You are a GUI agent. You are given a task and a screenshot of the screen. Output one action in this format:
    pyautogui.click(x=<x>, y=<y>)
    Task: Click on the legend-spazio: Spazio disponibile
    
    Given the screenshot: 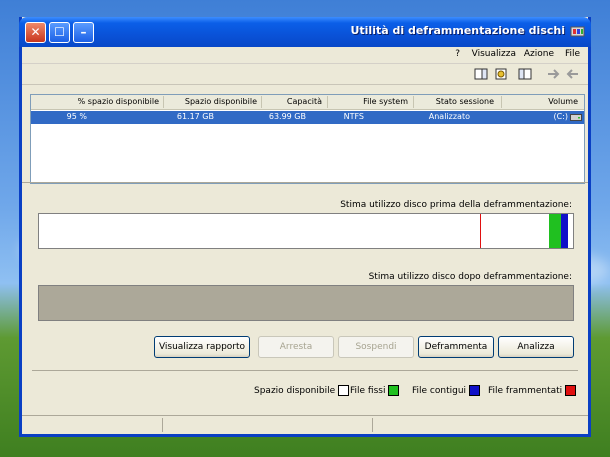 What is the action you would take?
    pyautogui.click(x=301, y=390)
    